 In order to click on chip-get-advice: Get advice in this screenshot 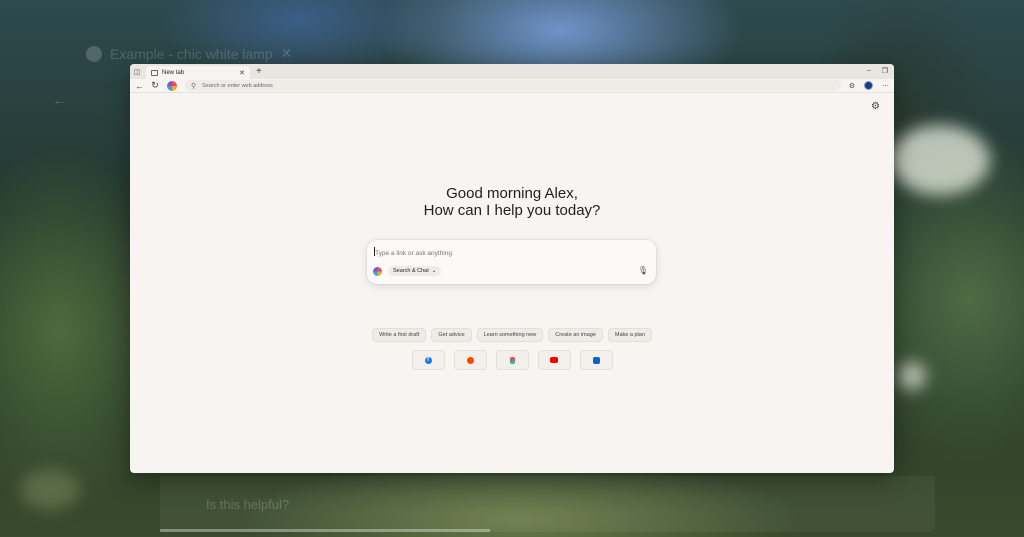, I will do `click(451, 335)`.